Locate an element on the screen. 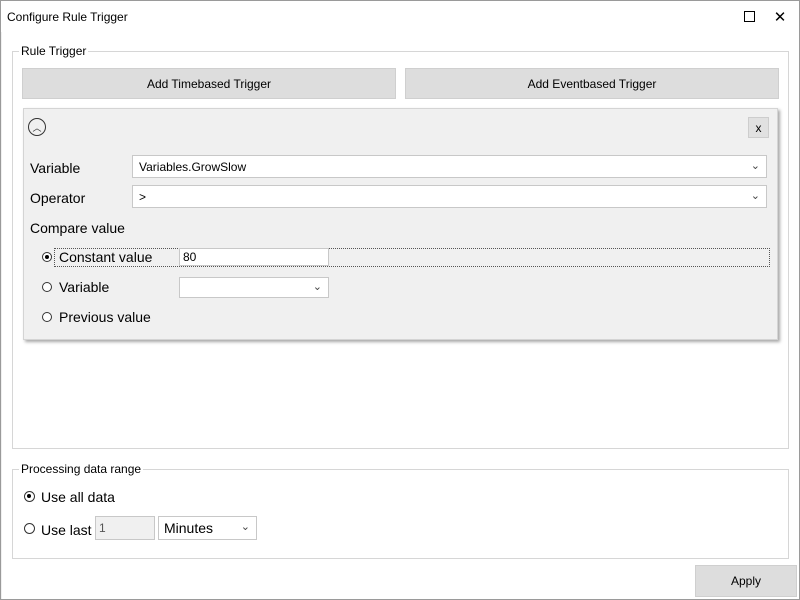  operator-select: > ⌄ is located at coordinates (449, 196).